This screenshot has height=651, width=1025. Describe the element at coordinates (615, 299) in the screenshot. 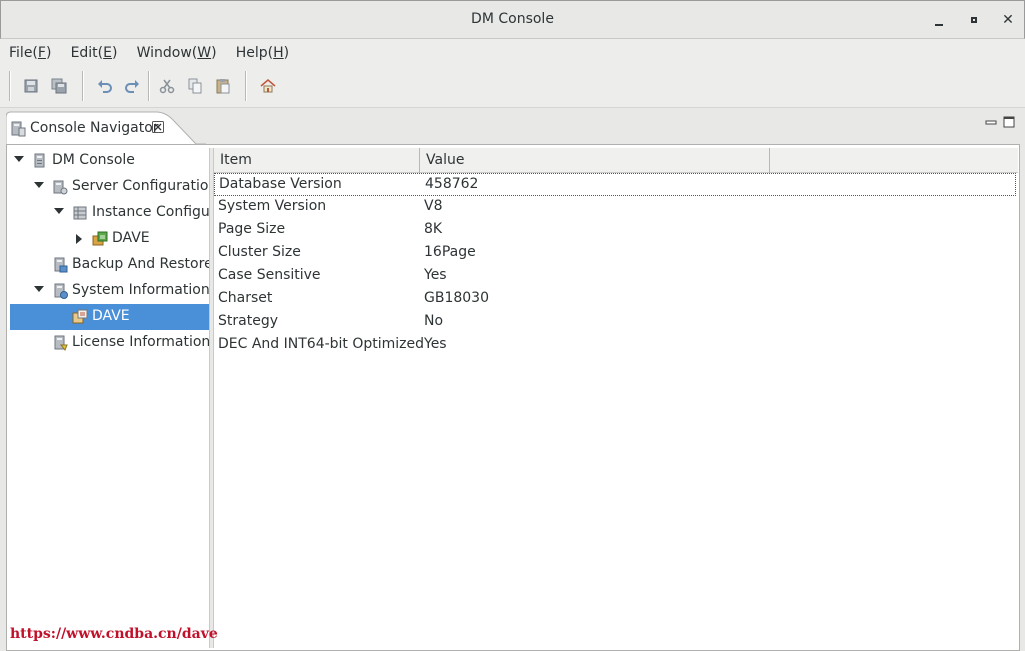

I see `table-row: Charset GB18030` at that location.